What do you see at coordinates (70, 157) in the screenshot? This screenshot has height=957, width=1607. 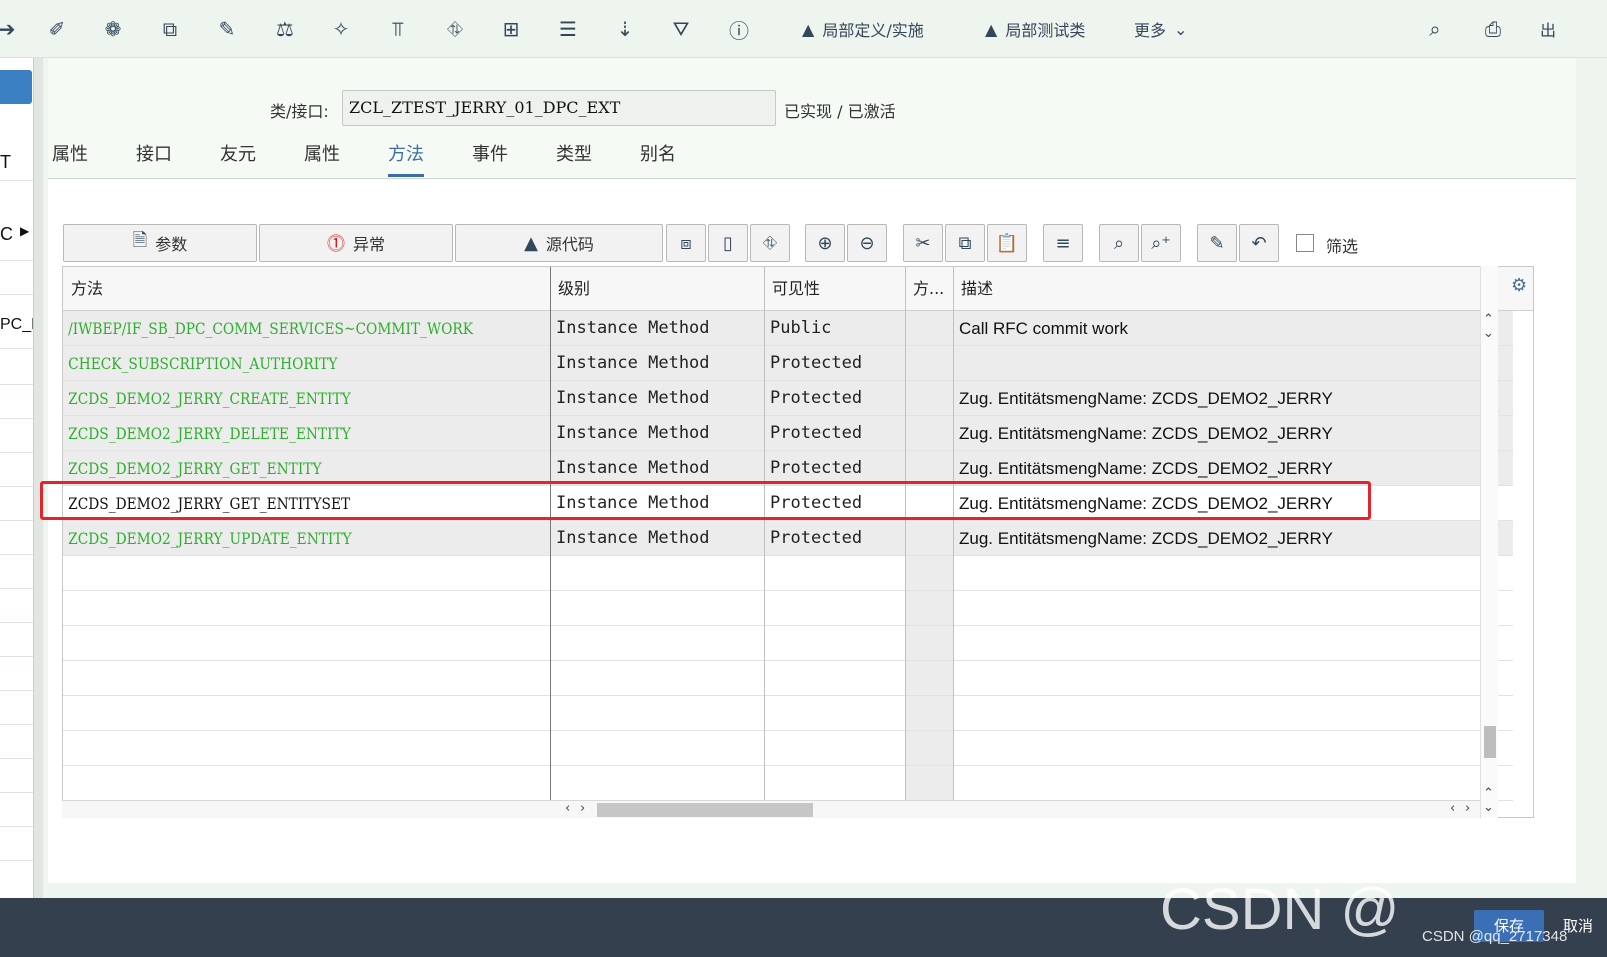 I see `tab-properties: 属性` at bounding box center [70, 157].